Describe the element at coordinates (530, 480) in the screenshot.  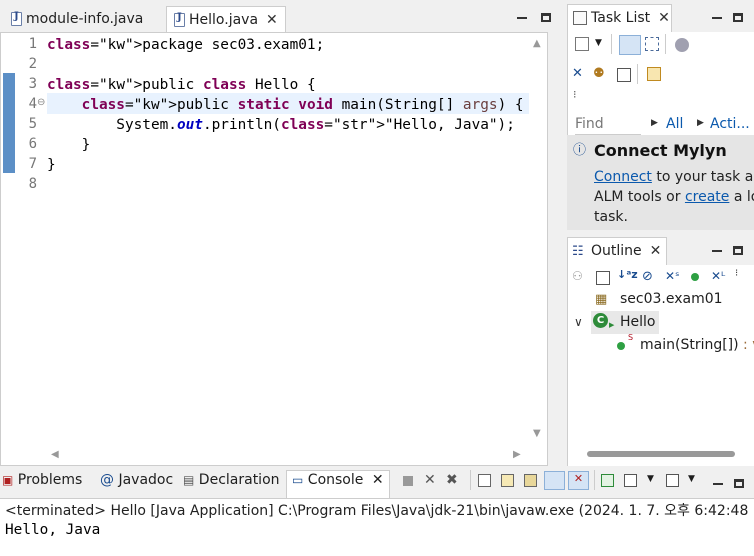
I see `word-wrap-icon` at that location.